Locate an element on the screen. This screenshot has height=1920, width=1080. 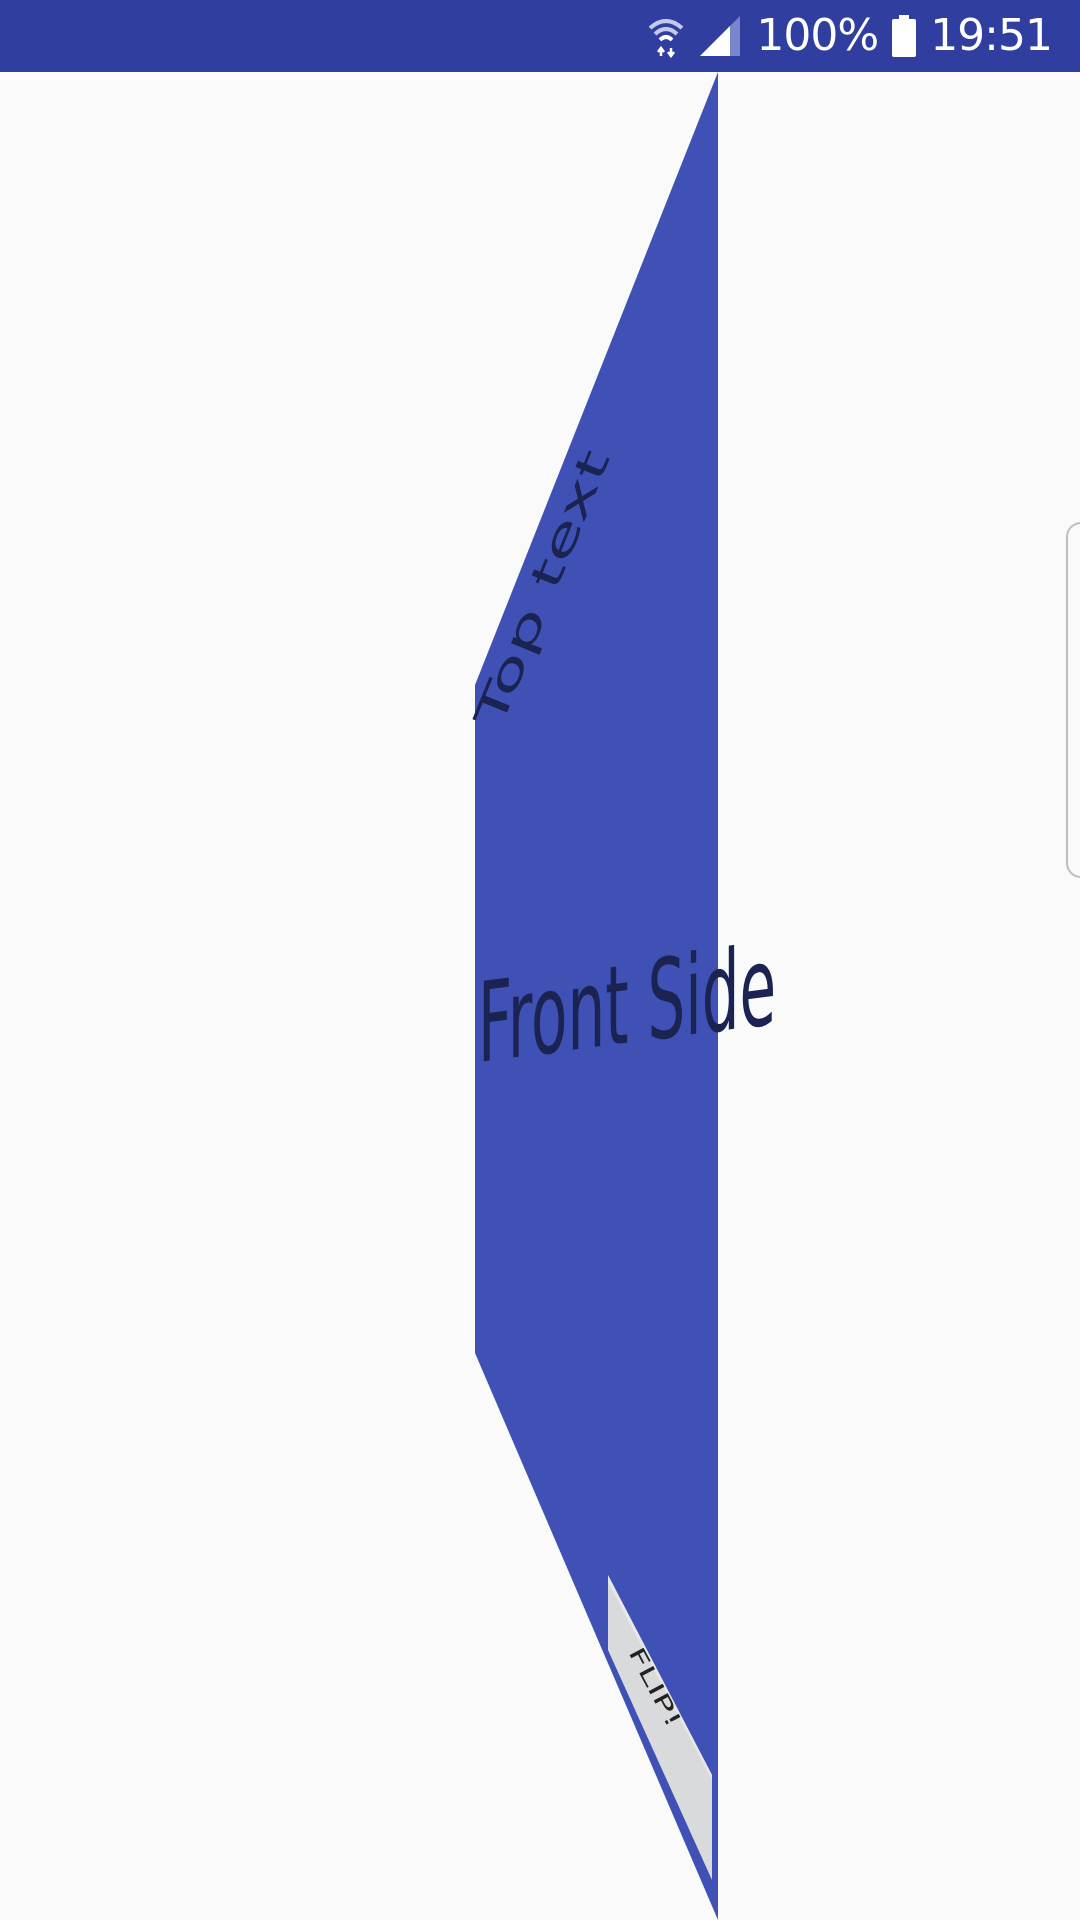
edge-panel-handle is located at coordinates (1073, 700).